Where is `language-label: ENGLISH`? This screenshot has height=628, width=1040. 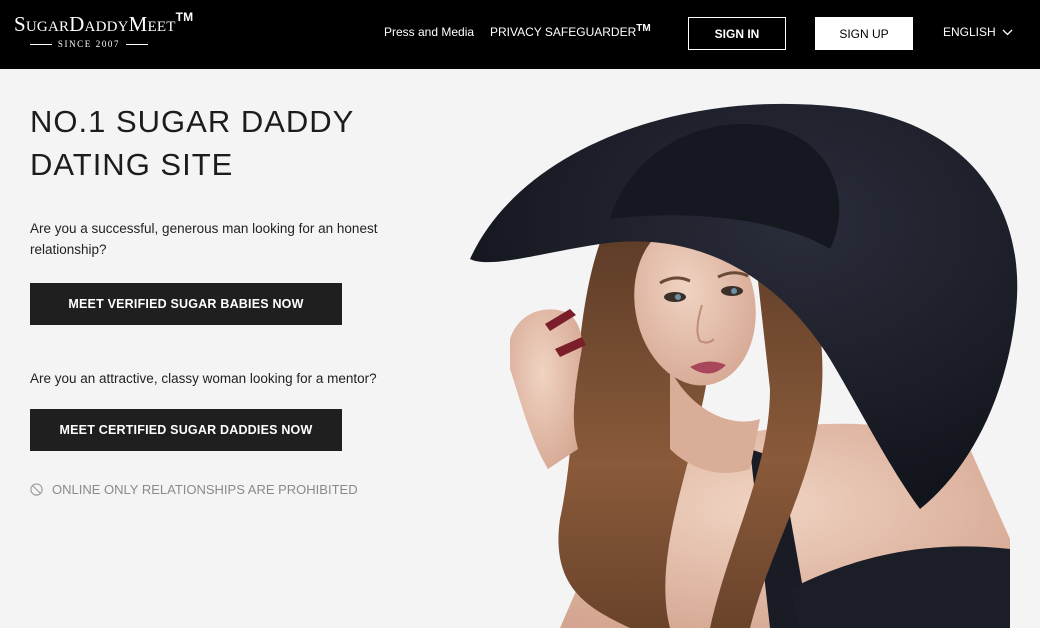 language-label: ENGLISH is located at coordinates (969, 32).